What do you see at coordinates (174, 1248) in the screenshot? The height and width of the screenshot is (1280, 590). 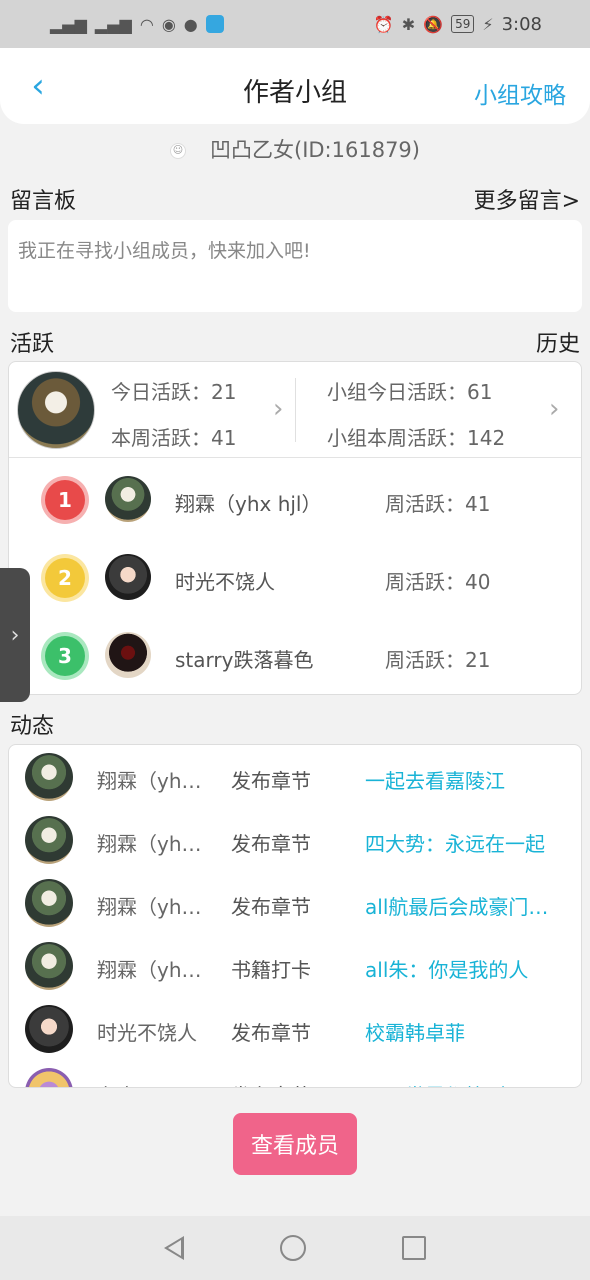 I see `nav-back-icon` at bounding box center [174, 1248].